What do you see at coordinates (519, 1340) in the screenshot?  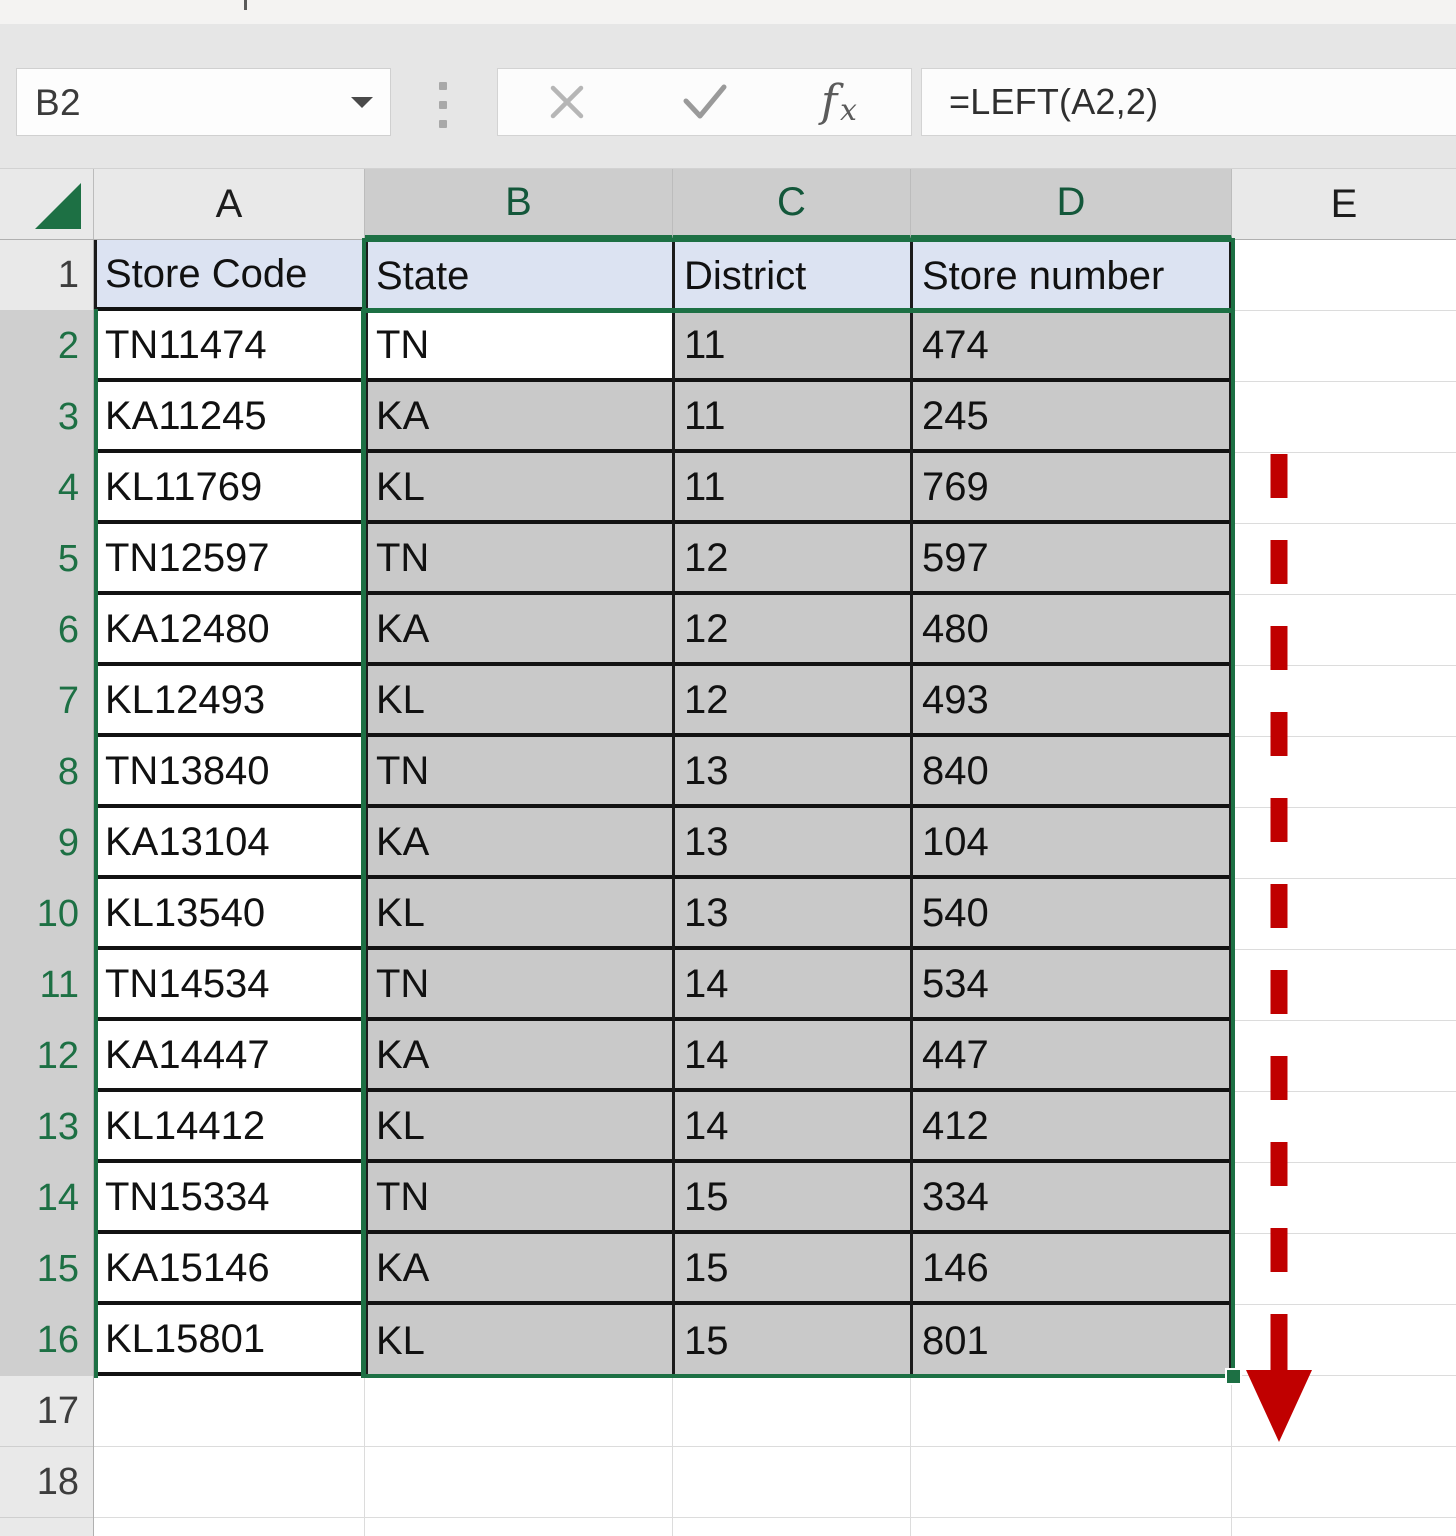 I see `cell-B16: KL` at bounding box center [519, 1340].